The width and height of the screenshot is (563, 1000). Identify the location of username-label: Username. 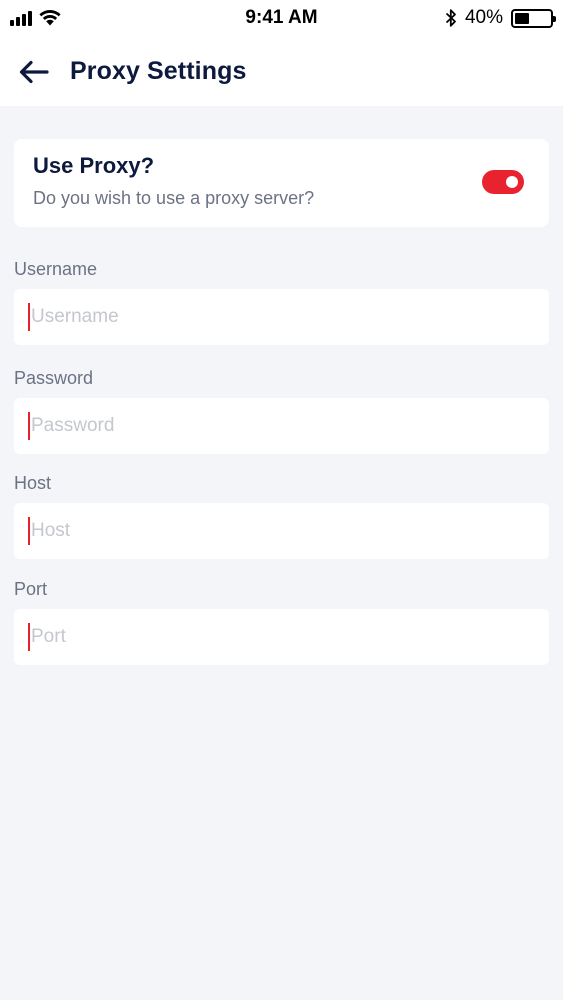
(56, 269).